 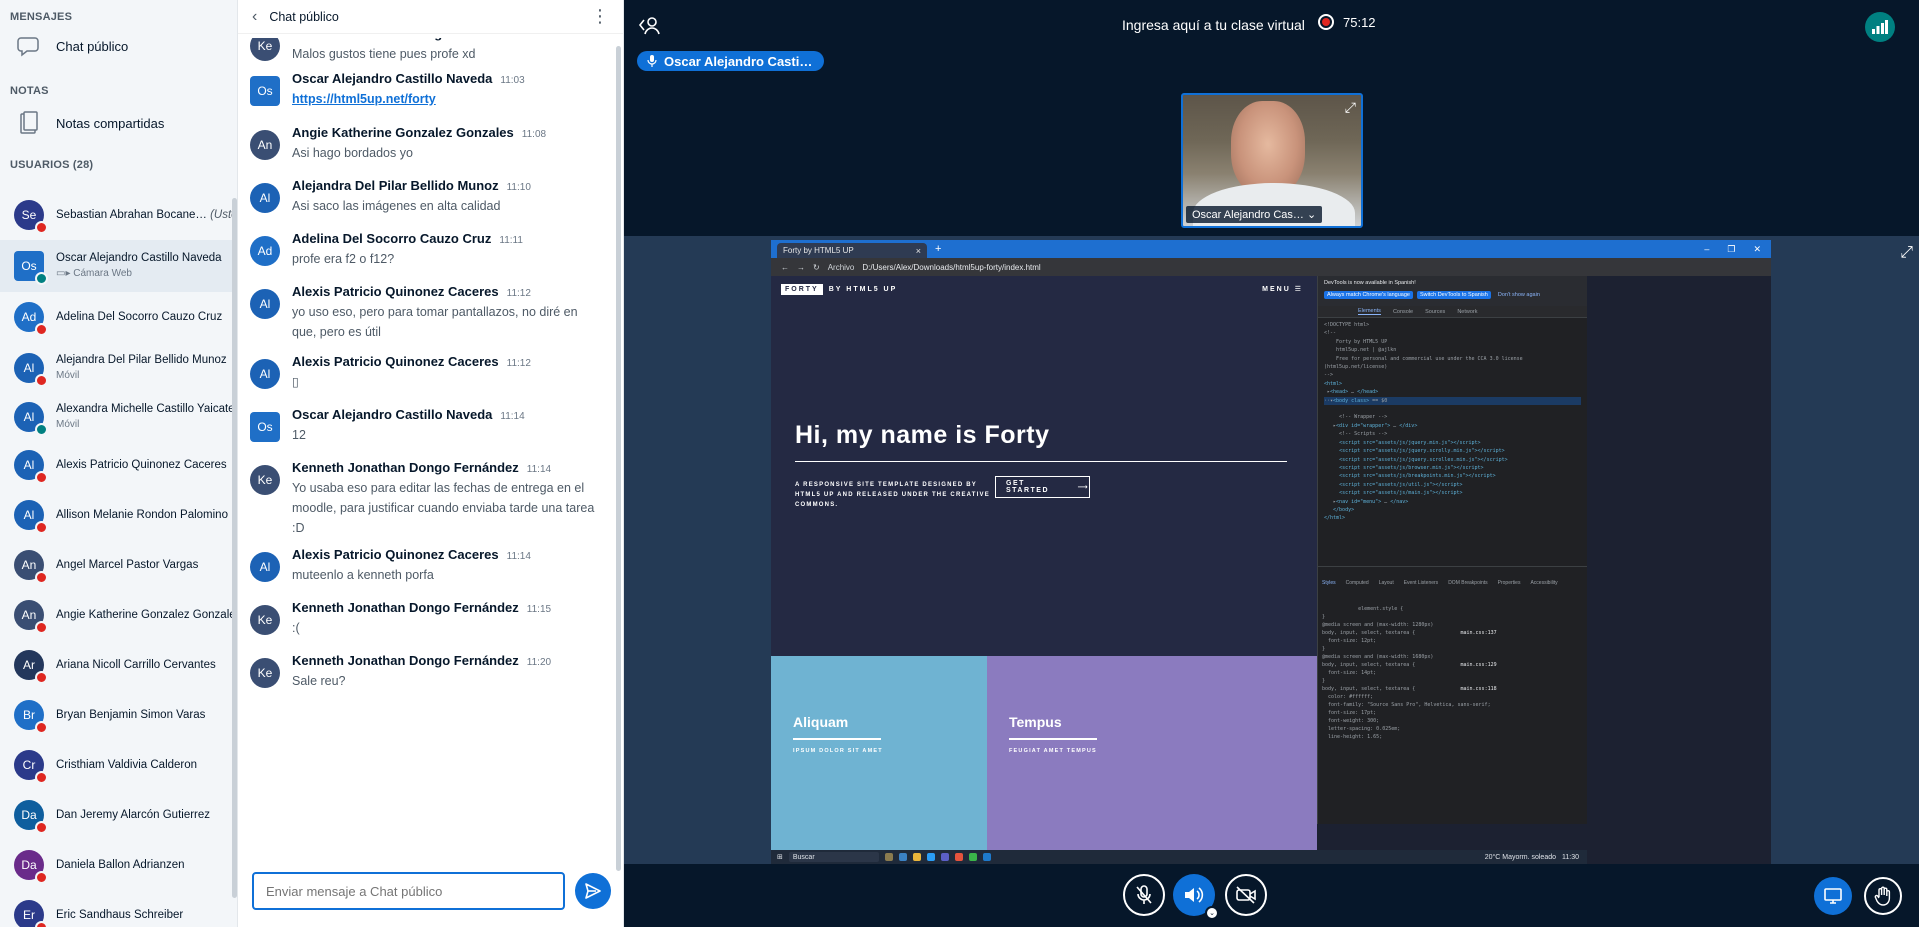 What do you see at coordinates (118, 615) in the screenshot?
I see `user-list-item: An Angie Katherine Gonzalez Gonzales` at bounding box center [118, 615].